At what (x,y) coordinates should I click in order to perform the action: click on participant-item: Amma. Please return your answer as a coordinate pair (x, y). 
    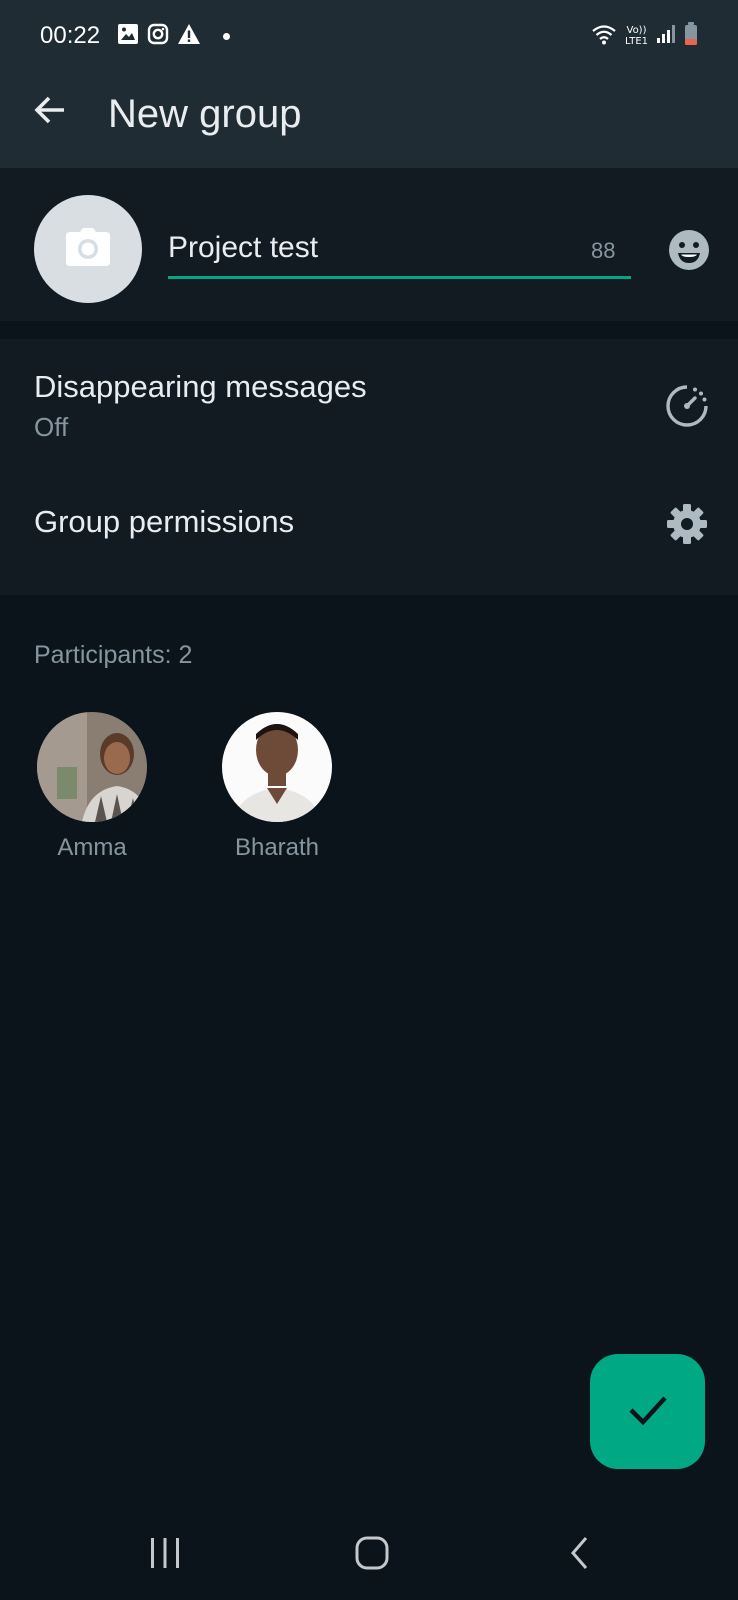
    Looking at the image, I should click on (92, 787).